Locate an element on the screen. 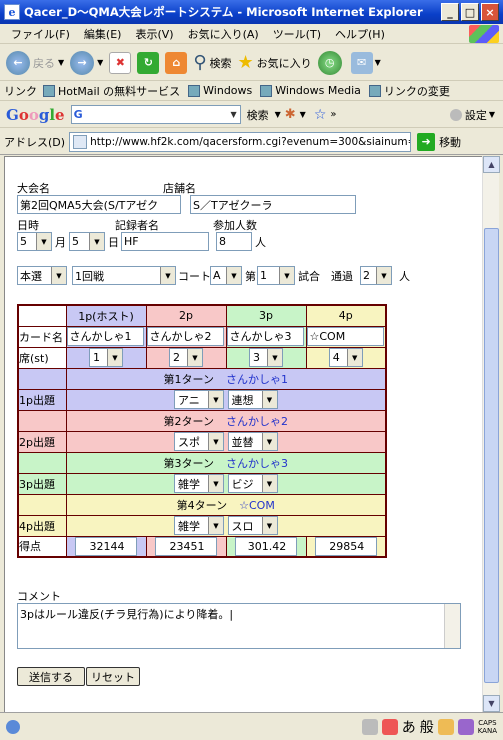 This screenshot has height=740, width=503. maximize-button: □ is located at coordinates (470, 12).